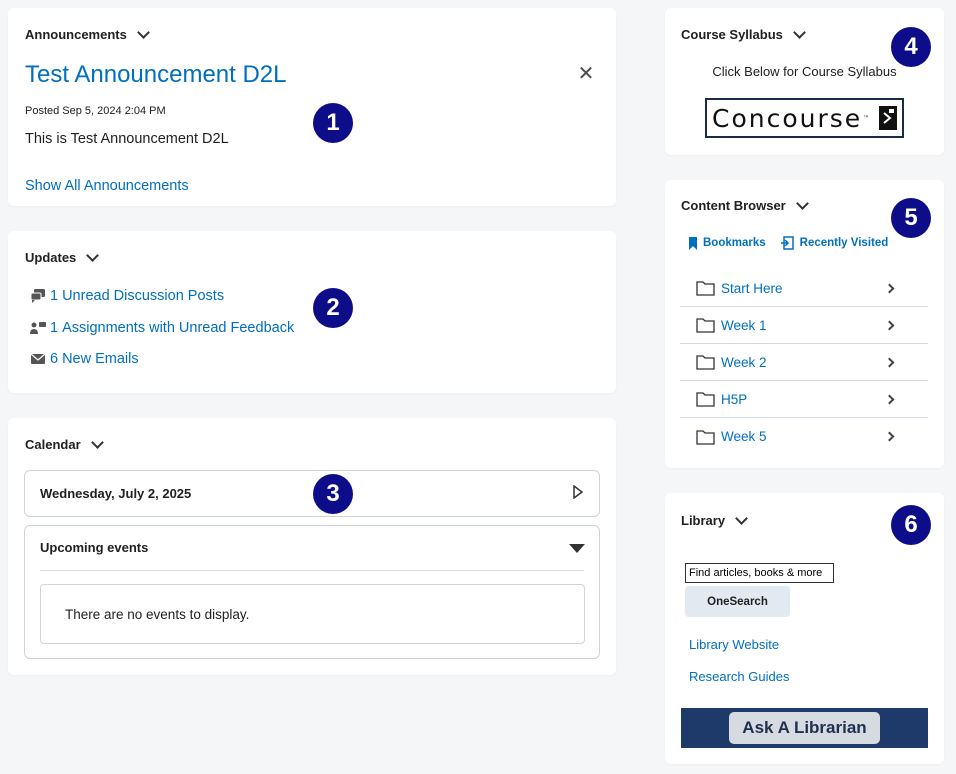  Describe the element at coordinates (107, 186) in the screenshot. I see `show-all-announcements-link: Show All Announcements` at that location.